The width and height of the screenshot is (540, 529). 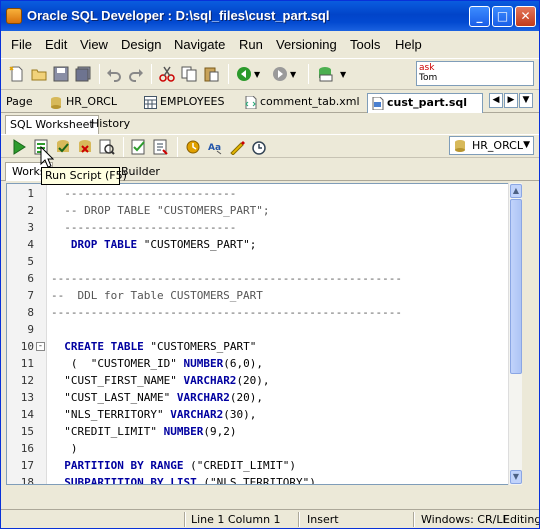 I want to click on scroll-up-arrow: ▲, so click(x=516, y=191).